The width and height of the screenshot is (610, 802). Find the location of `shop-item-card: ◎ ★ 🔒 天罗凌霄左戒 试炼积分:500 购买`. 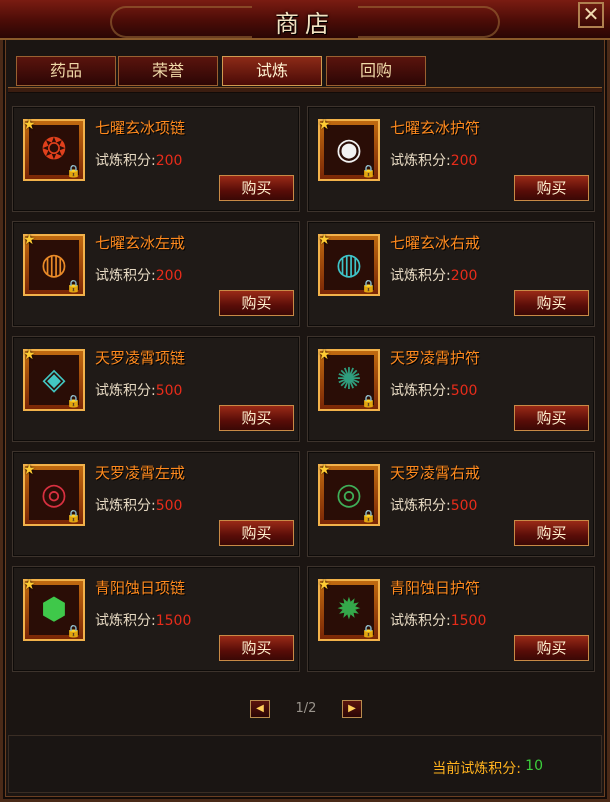

shop-item-card: ◎ ★ 🔒 天罗凌霄左戒 试炼积分:500 购买 is located at coordinates (156, 504).